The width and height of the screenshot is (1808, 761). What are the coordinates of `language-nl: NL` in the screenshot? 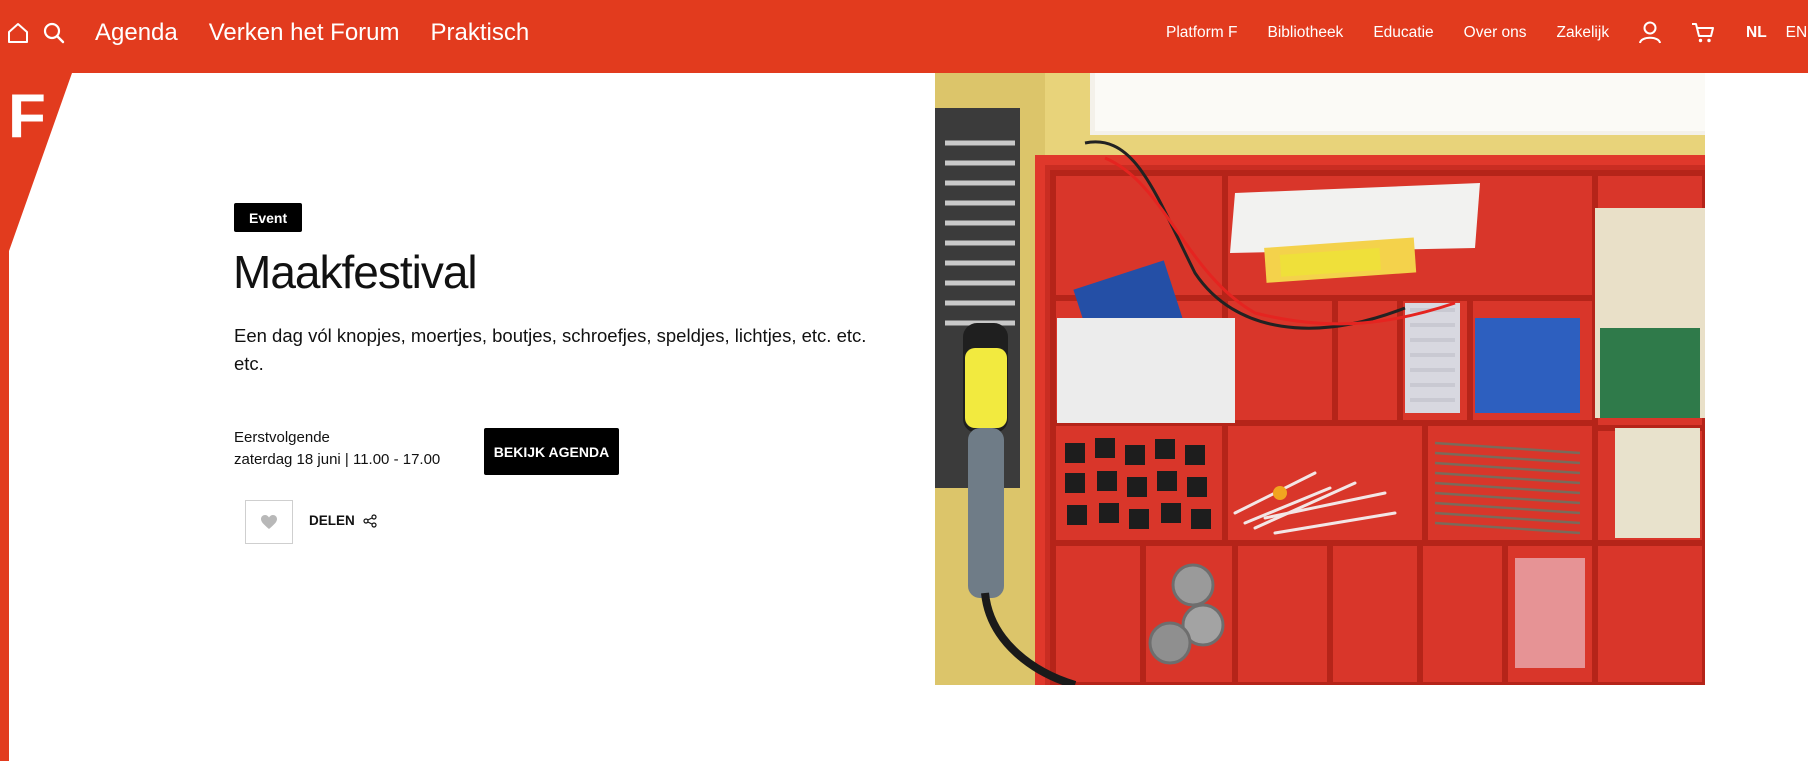 It's located at (1756, 33).